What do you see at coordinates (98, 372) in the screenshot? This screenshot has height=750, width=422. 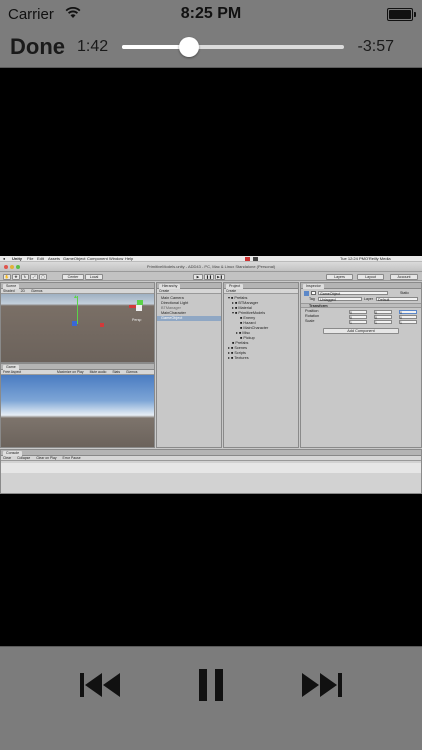 I see `game-mute-audio: Mute audio` at bounding box center [98, 372].